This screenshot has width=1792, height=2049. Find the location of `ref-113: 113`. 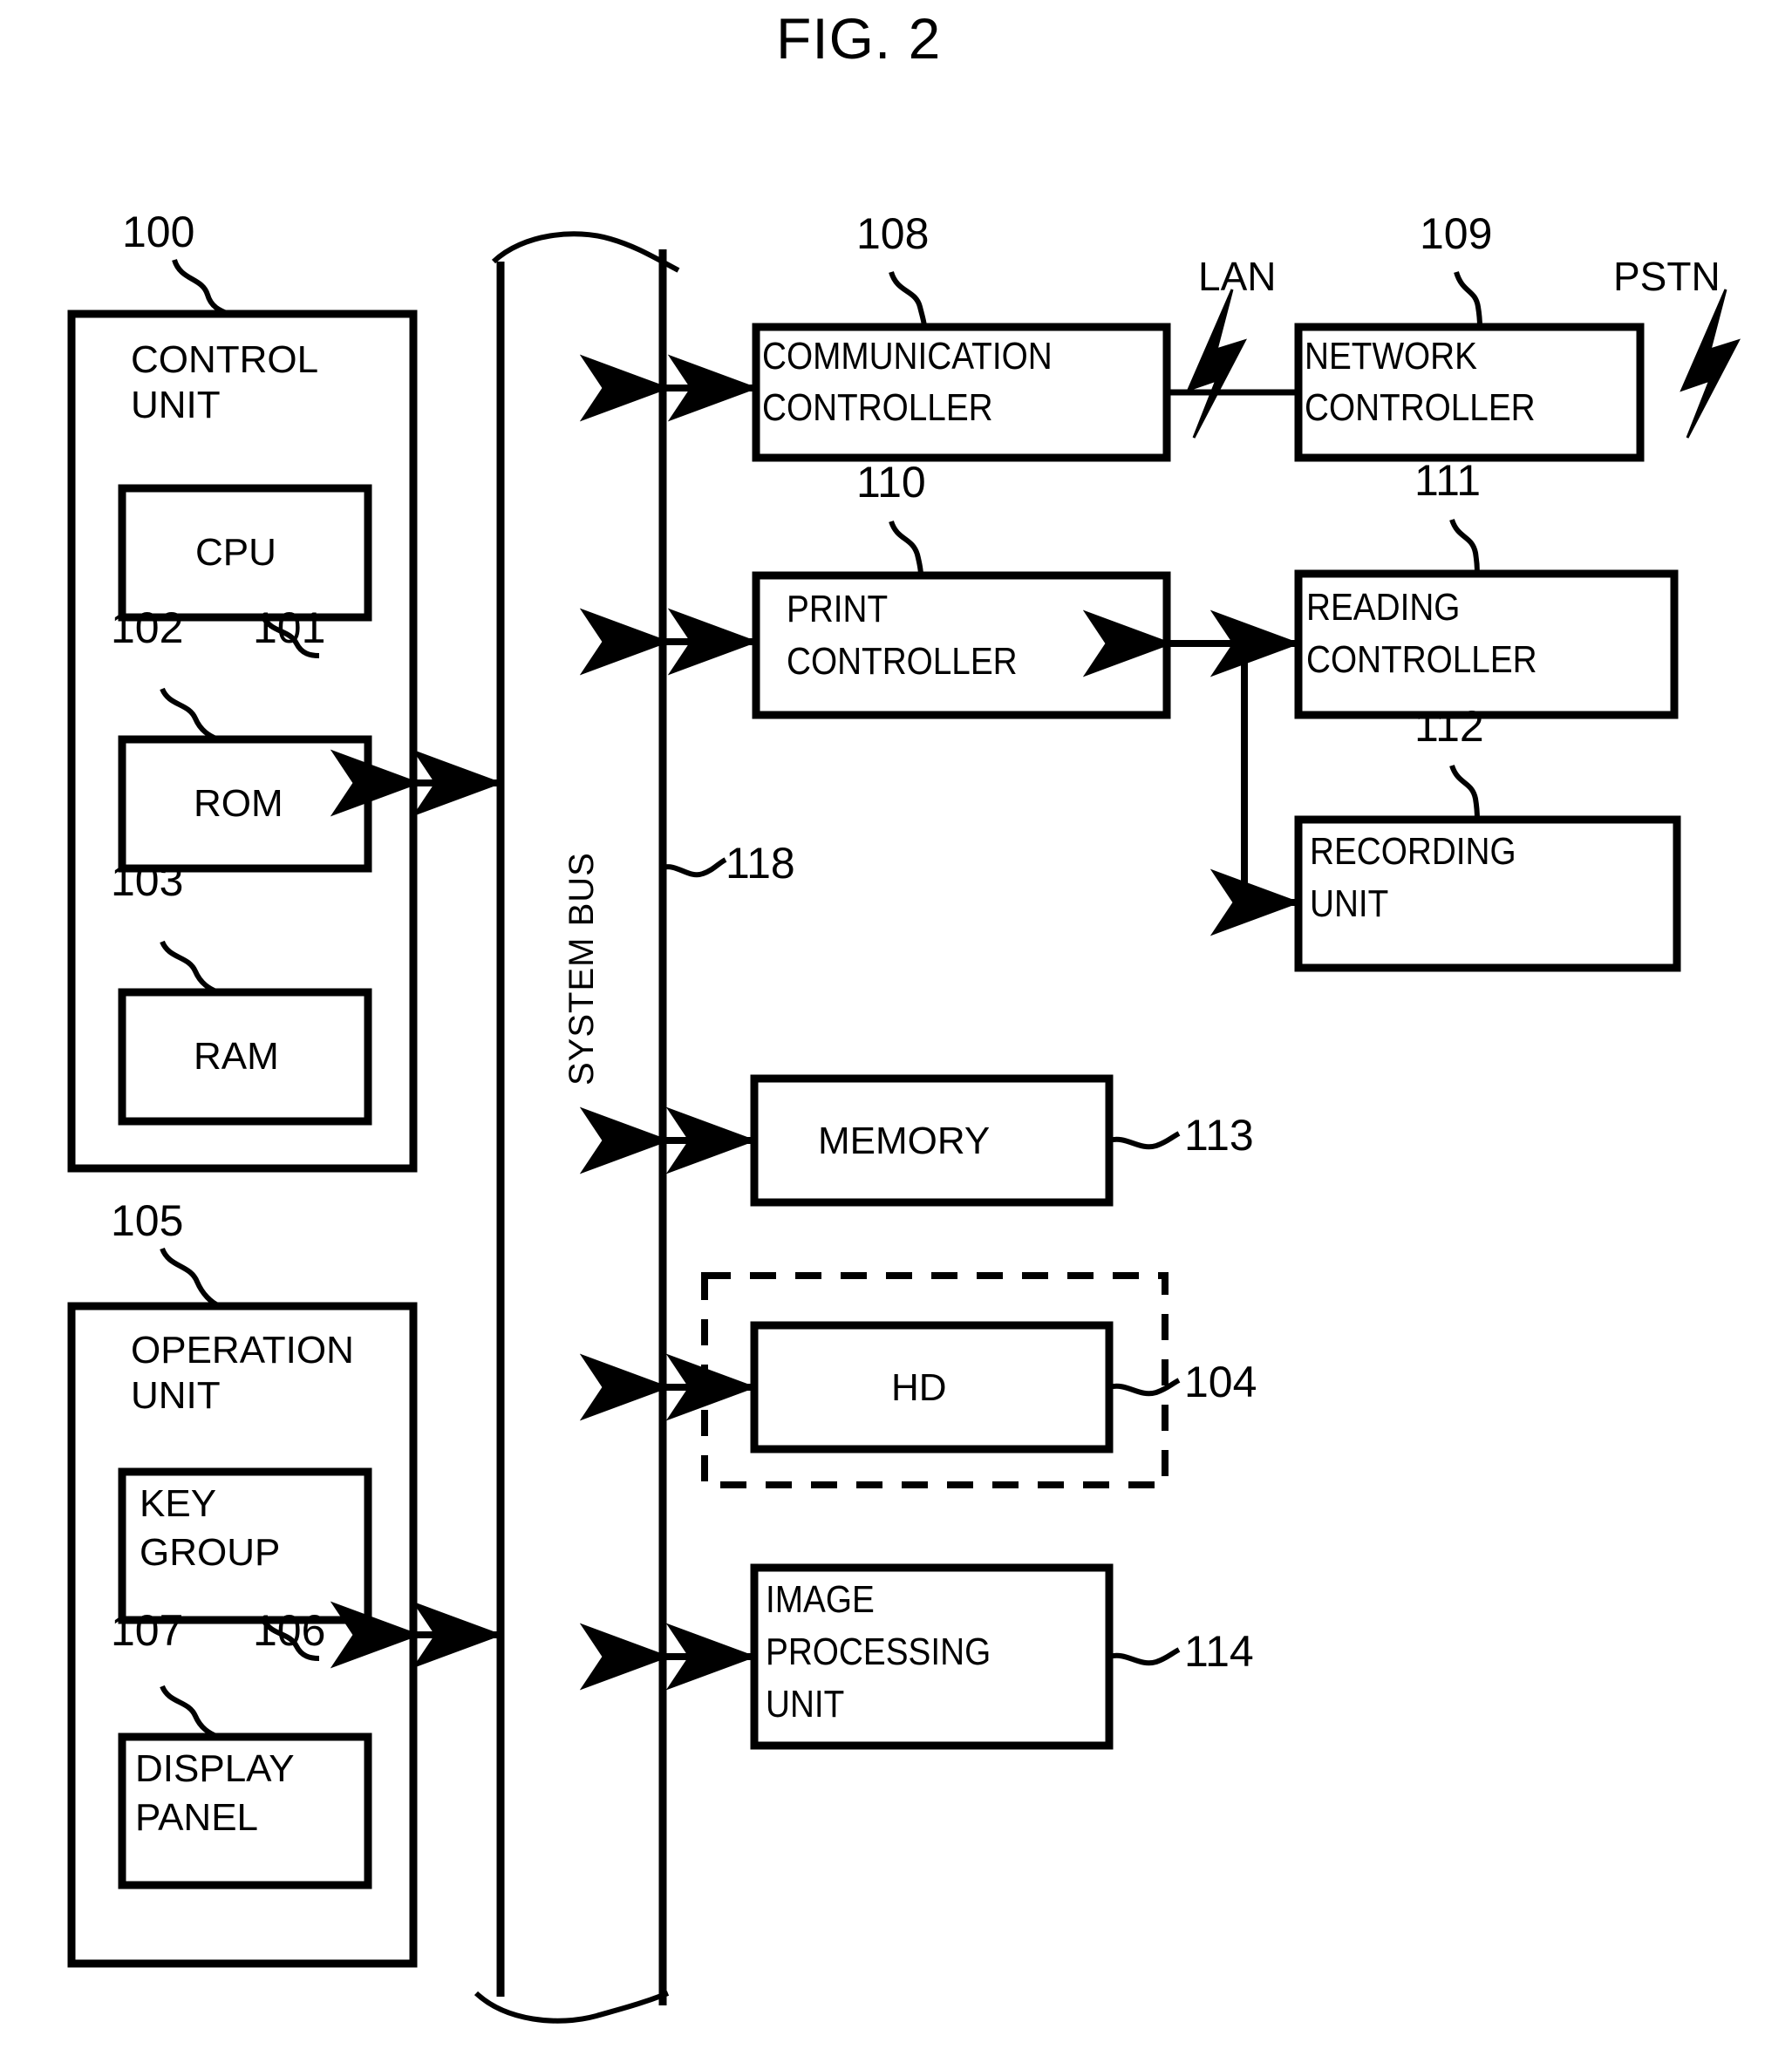

ref-113: 113 is located at coordinates (1219, 1135).